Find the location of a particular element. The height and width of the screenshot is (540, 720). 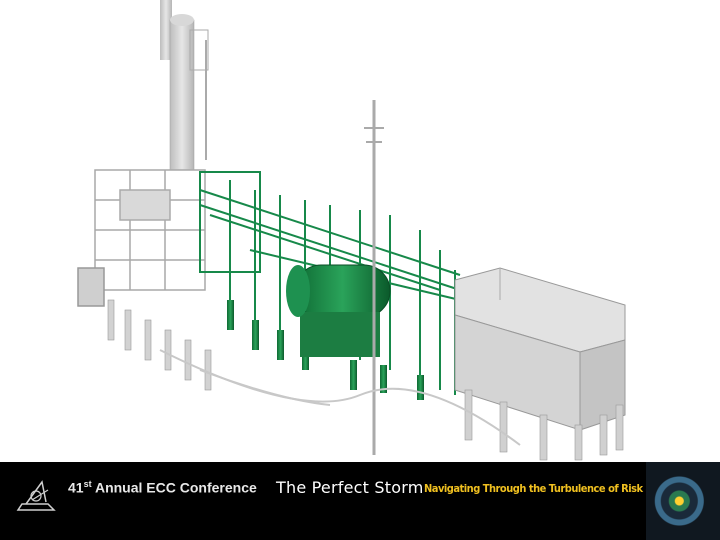

left-structure is located at coordinates (141, 238).